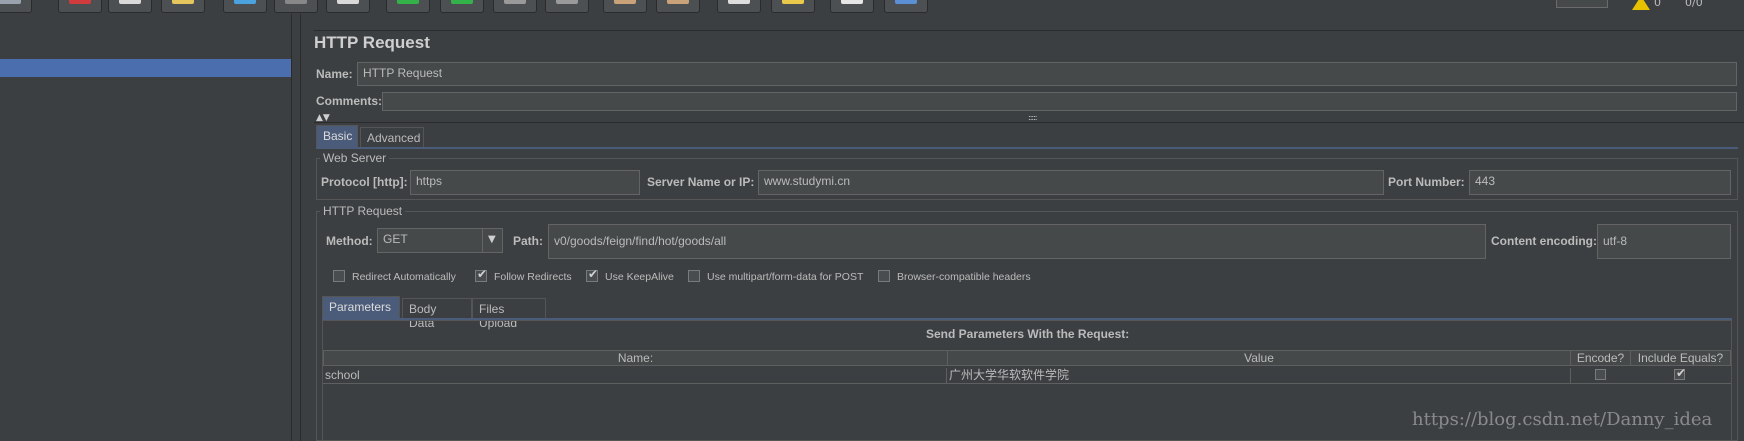  I want to click on path-label: Path:, so click(528, 241).